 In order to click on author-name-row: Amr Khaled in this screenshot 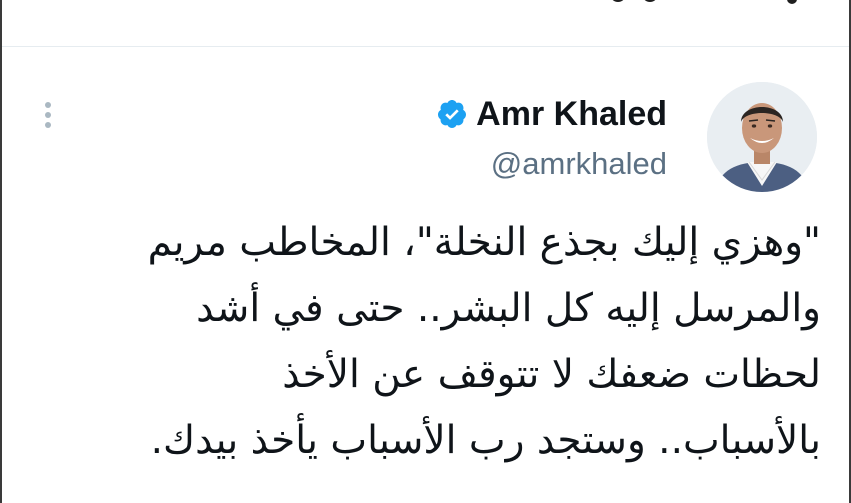, I will do `click(551, 114)`.